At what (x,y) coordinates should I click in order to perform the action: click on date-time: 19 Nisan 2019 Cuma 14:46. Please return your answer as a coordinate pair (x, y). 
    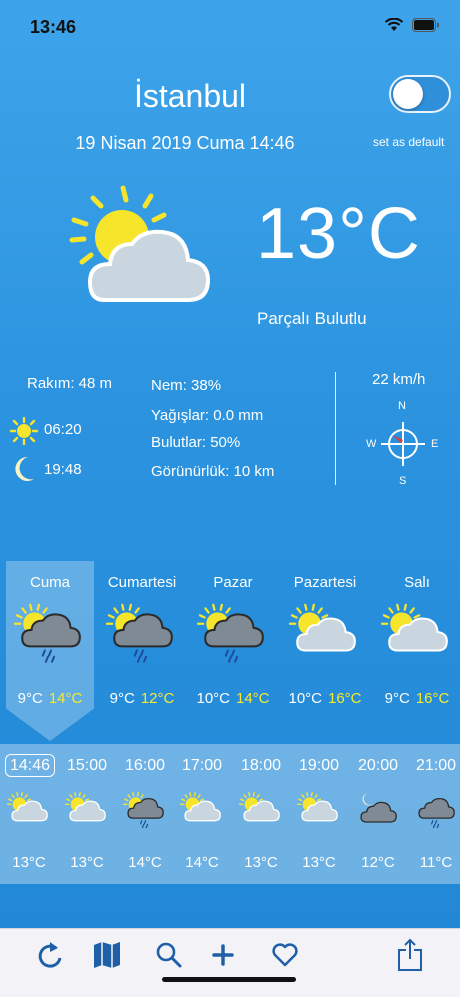
    Looking at the image, I should click on (185, 143).